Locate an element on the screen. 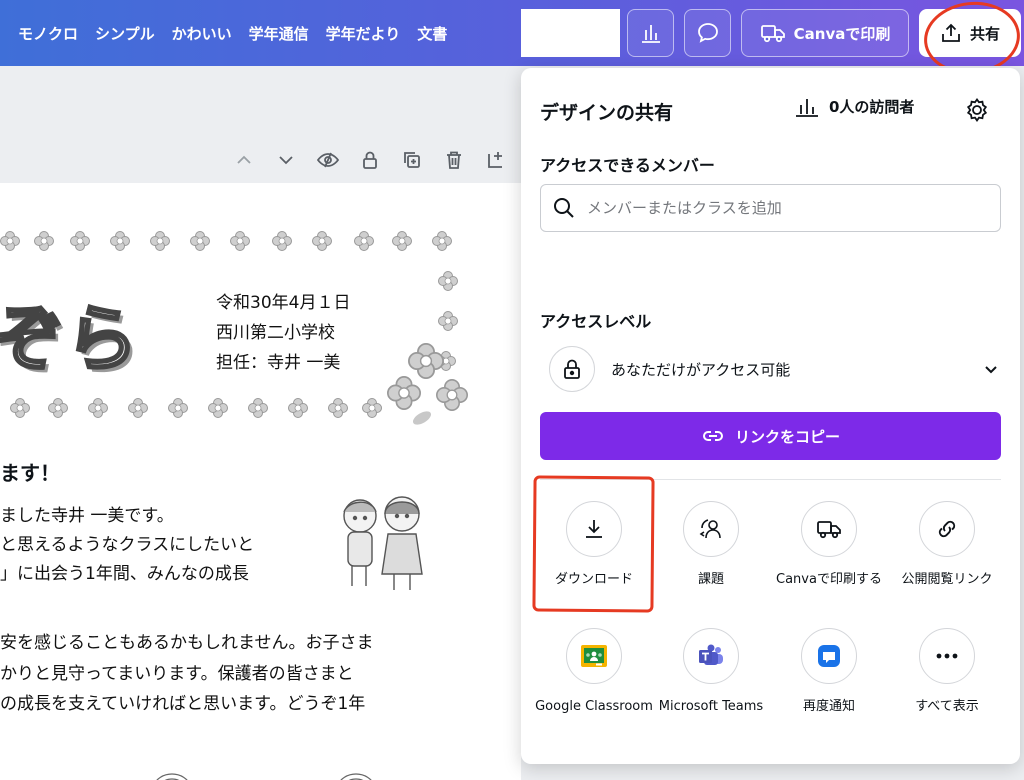 This screenshot has width=1024, height=780. duplicate-icon is located at coordinates (412, 160).